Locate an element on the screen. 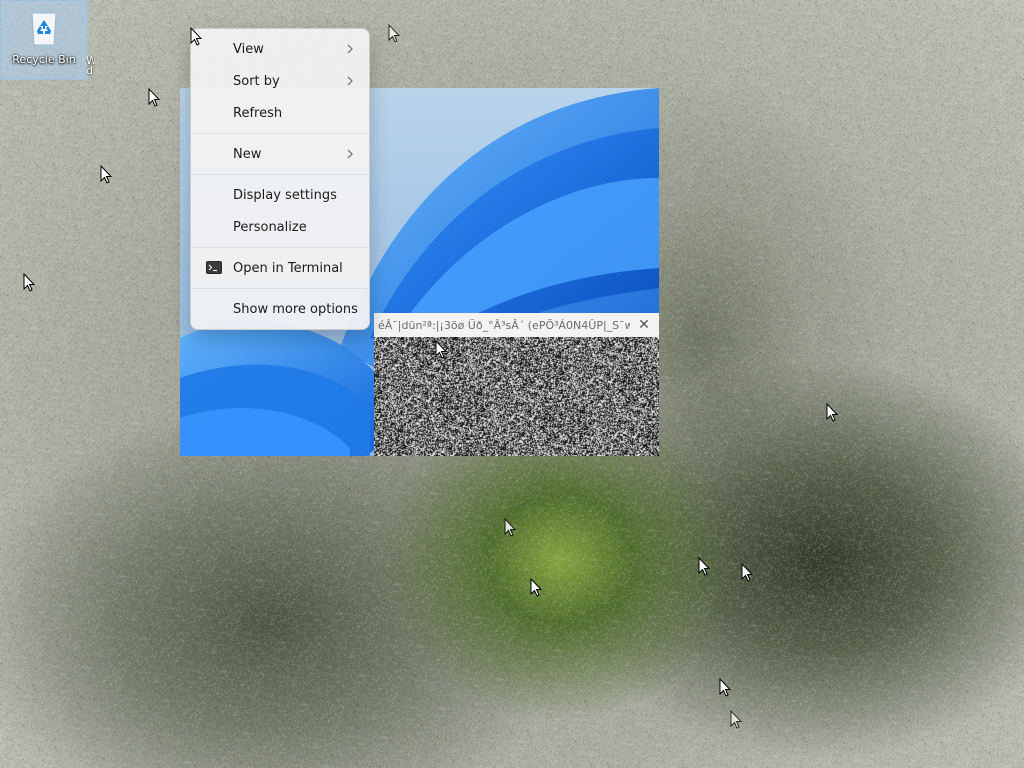 Image resolution: width=1024 pixels, height=768 pixels. menu-item-label: Refresh is located at coordinates (258, 113).